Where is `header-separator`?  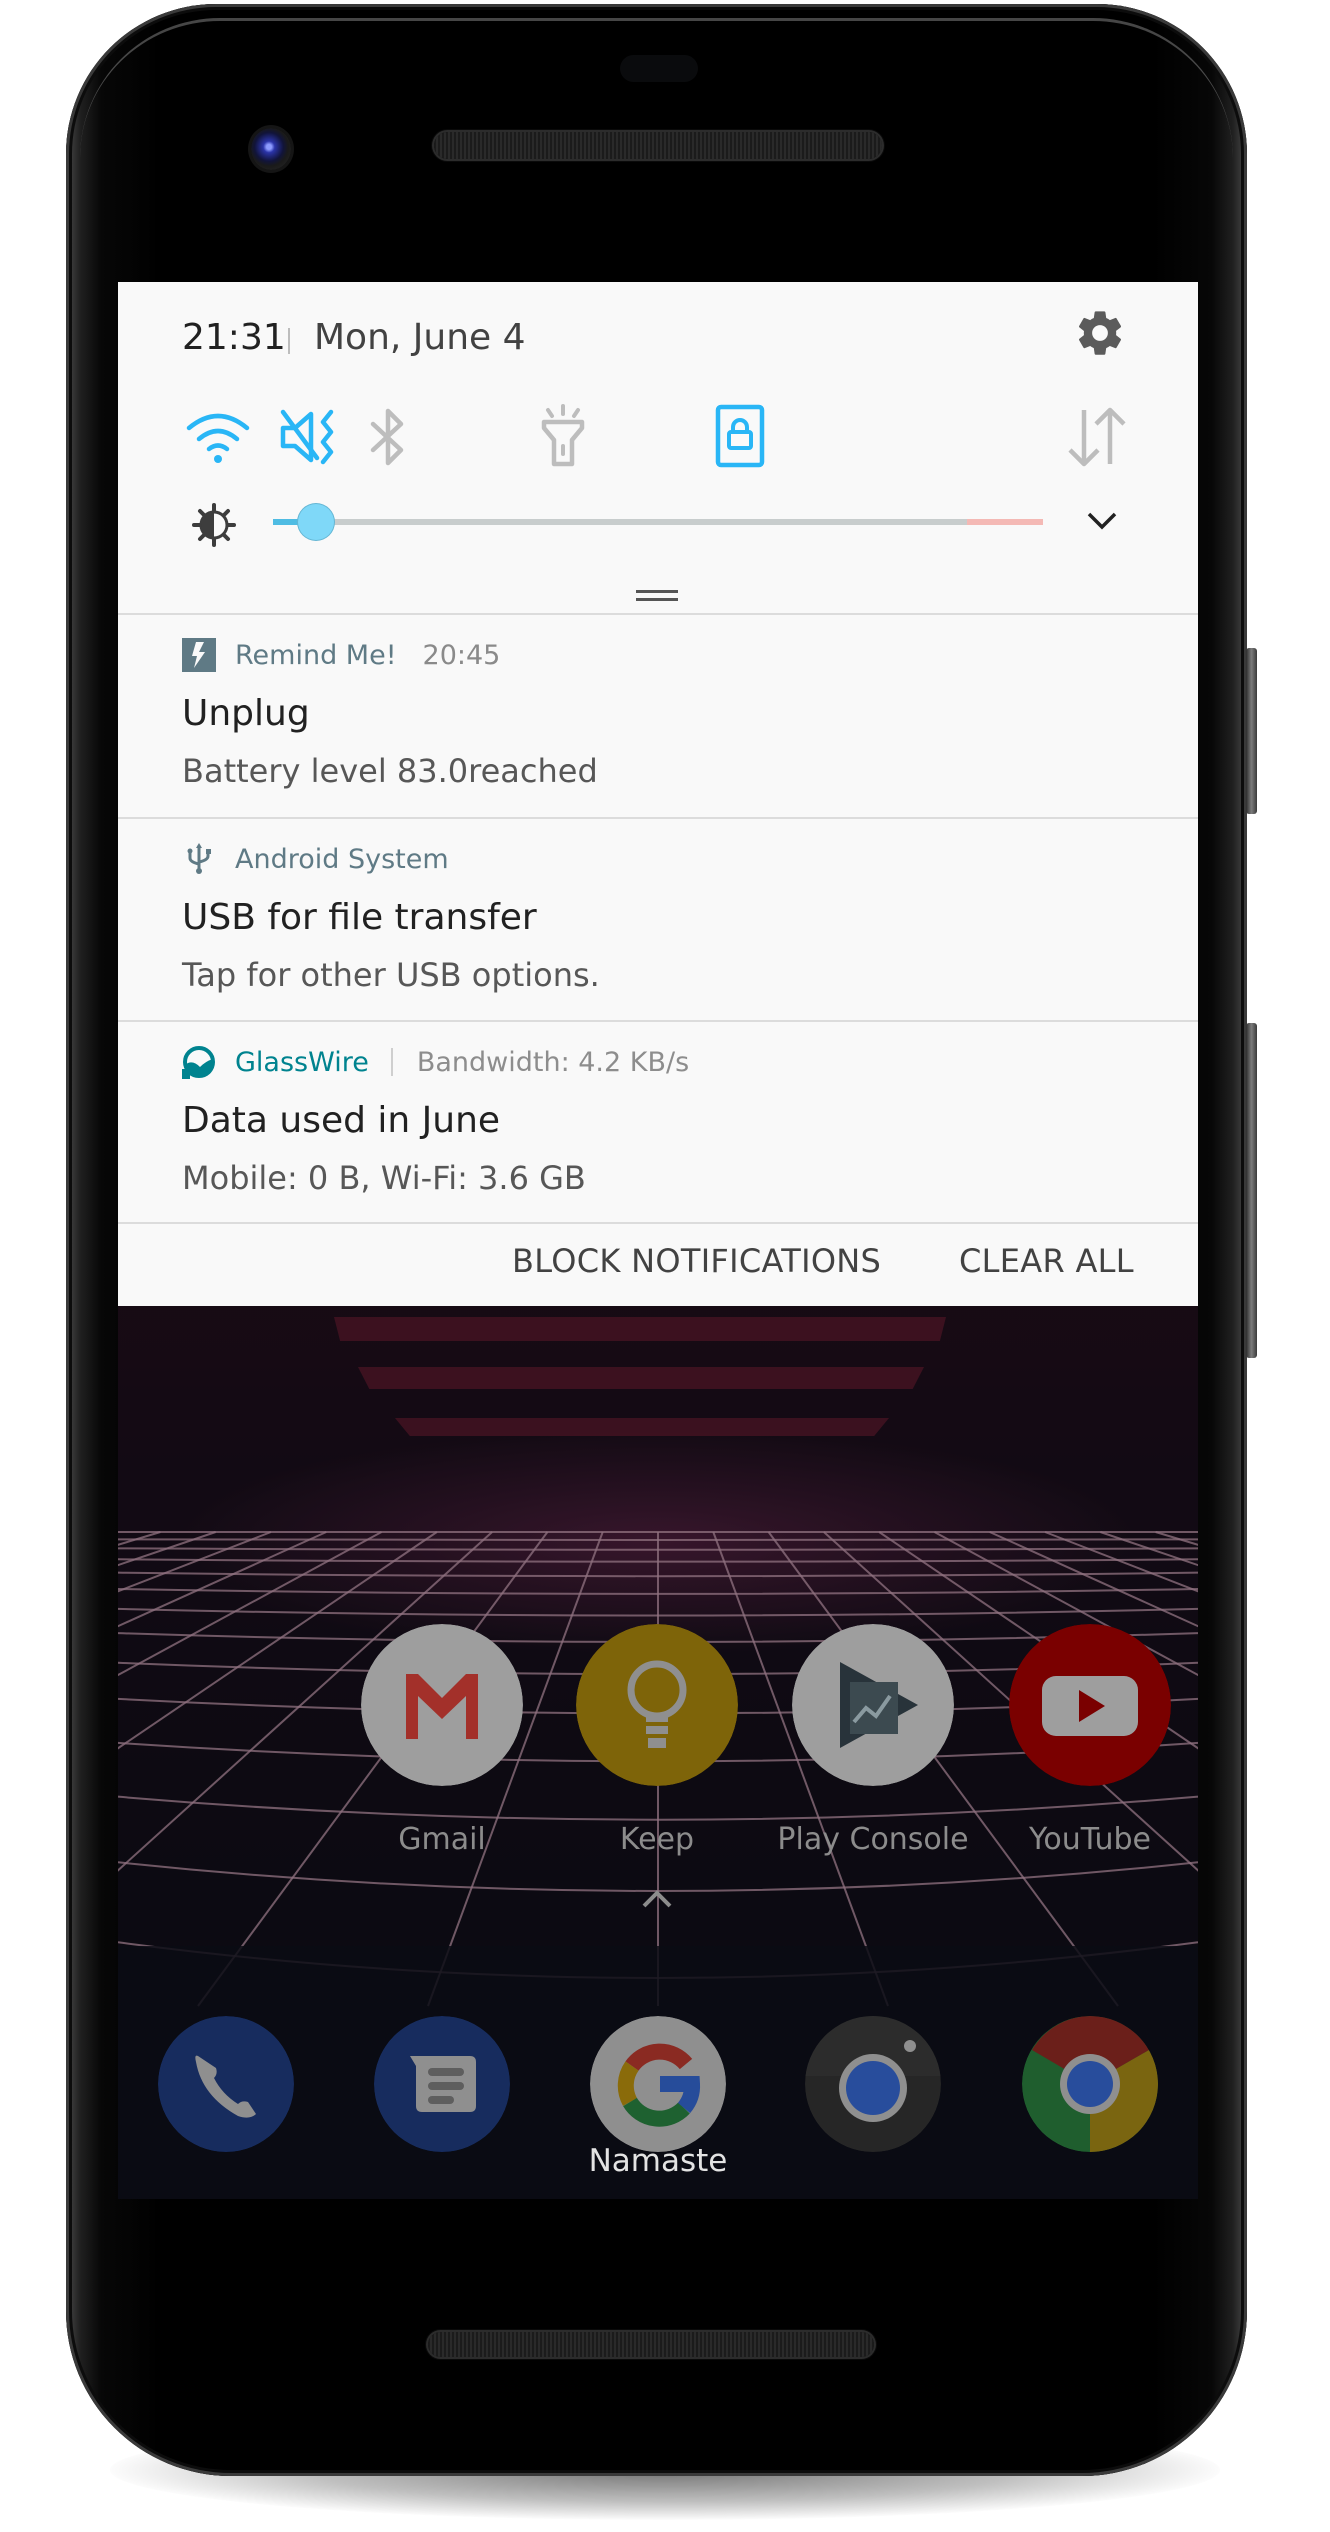
header-separator is located at coordinates (391, 1062).